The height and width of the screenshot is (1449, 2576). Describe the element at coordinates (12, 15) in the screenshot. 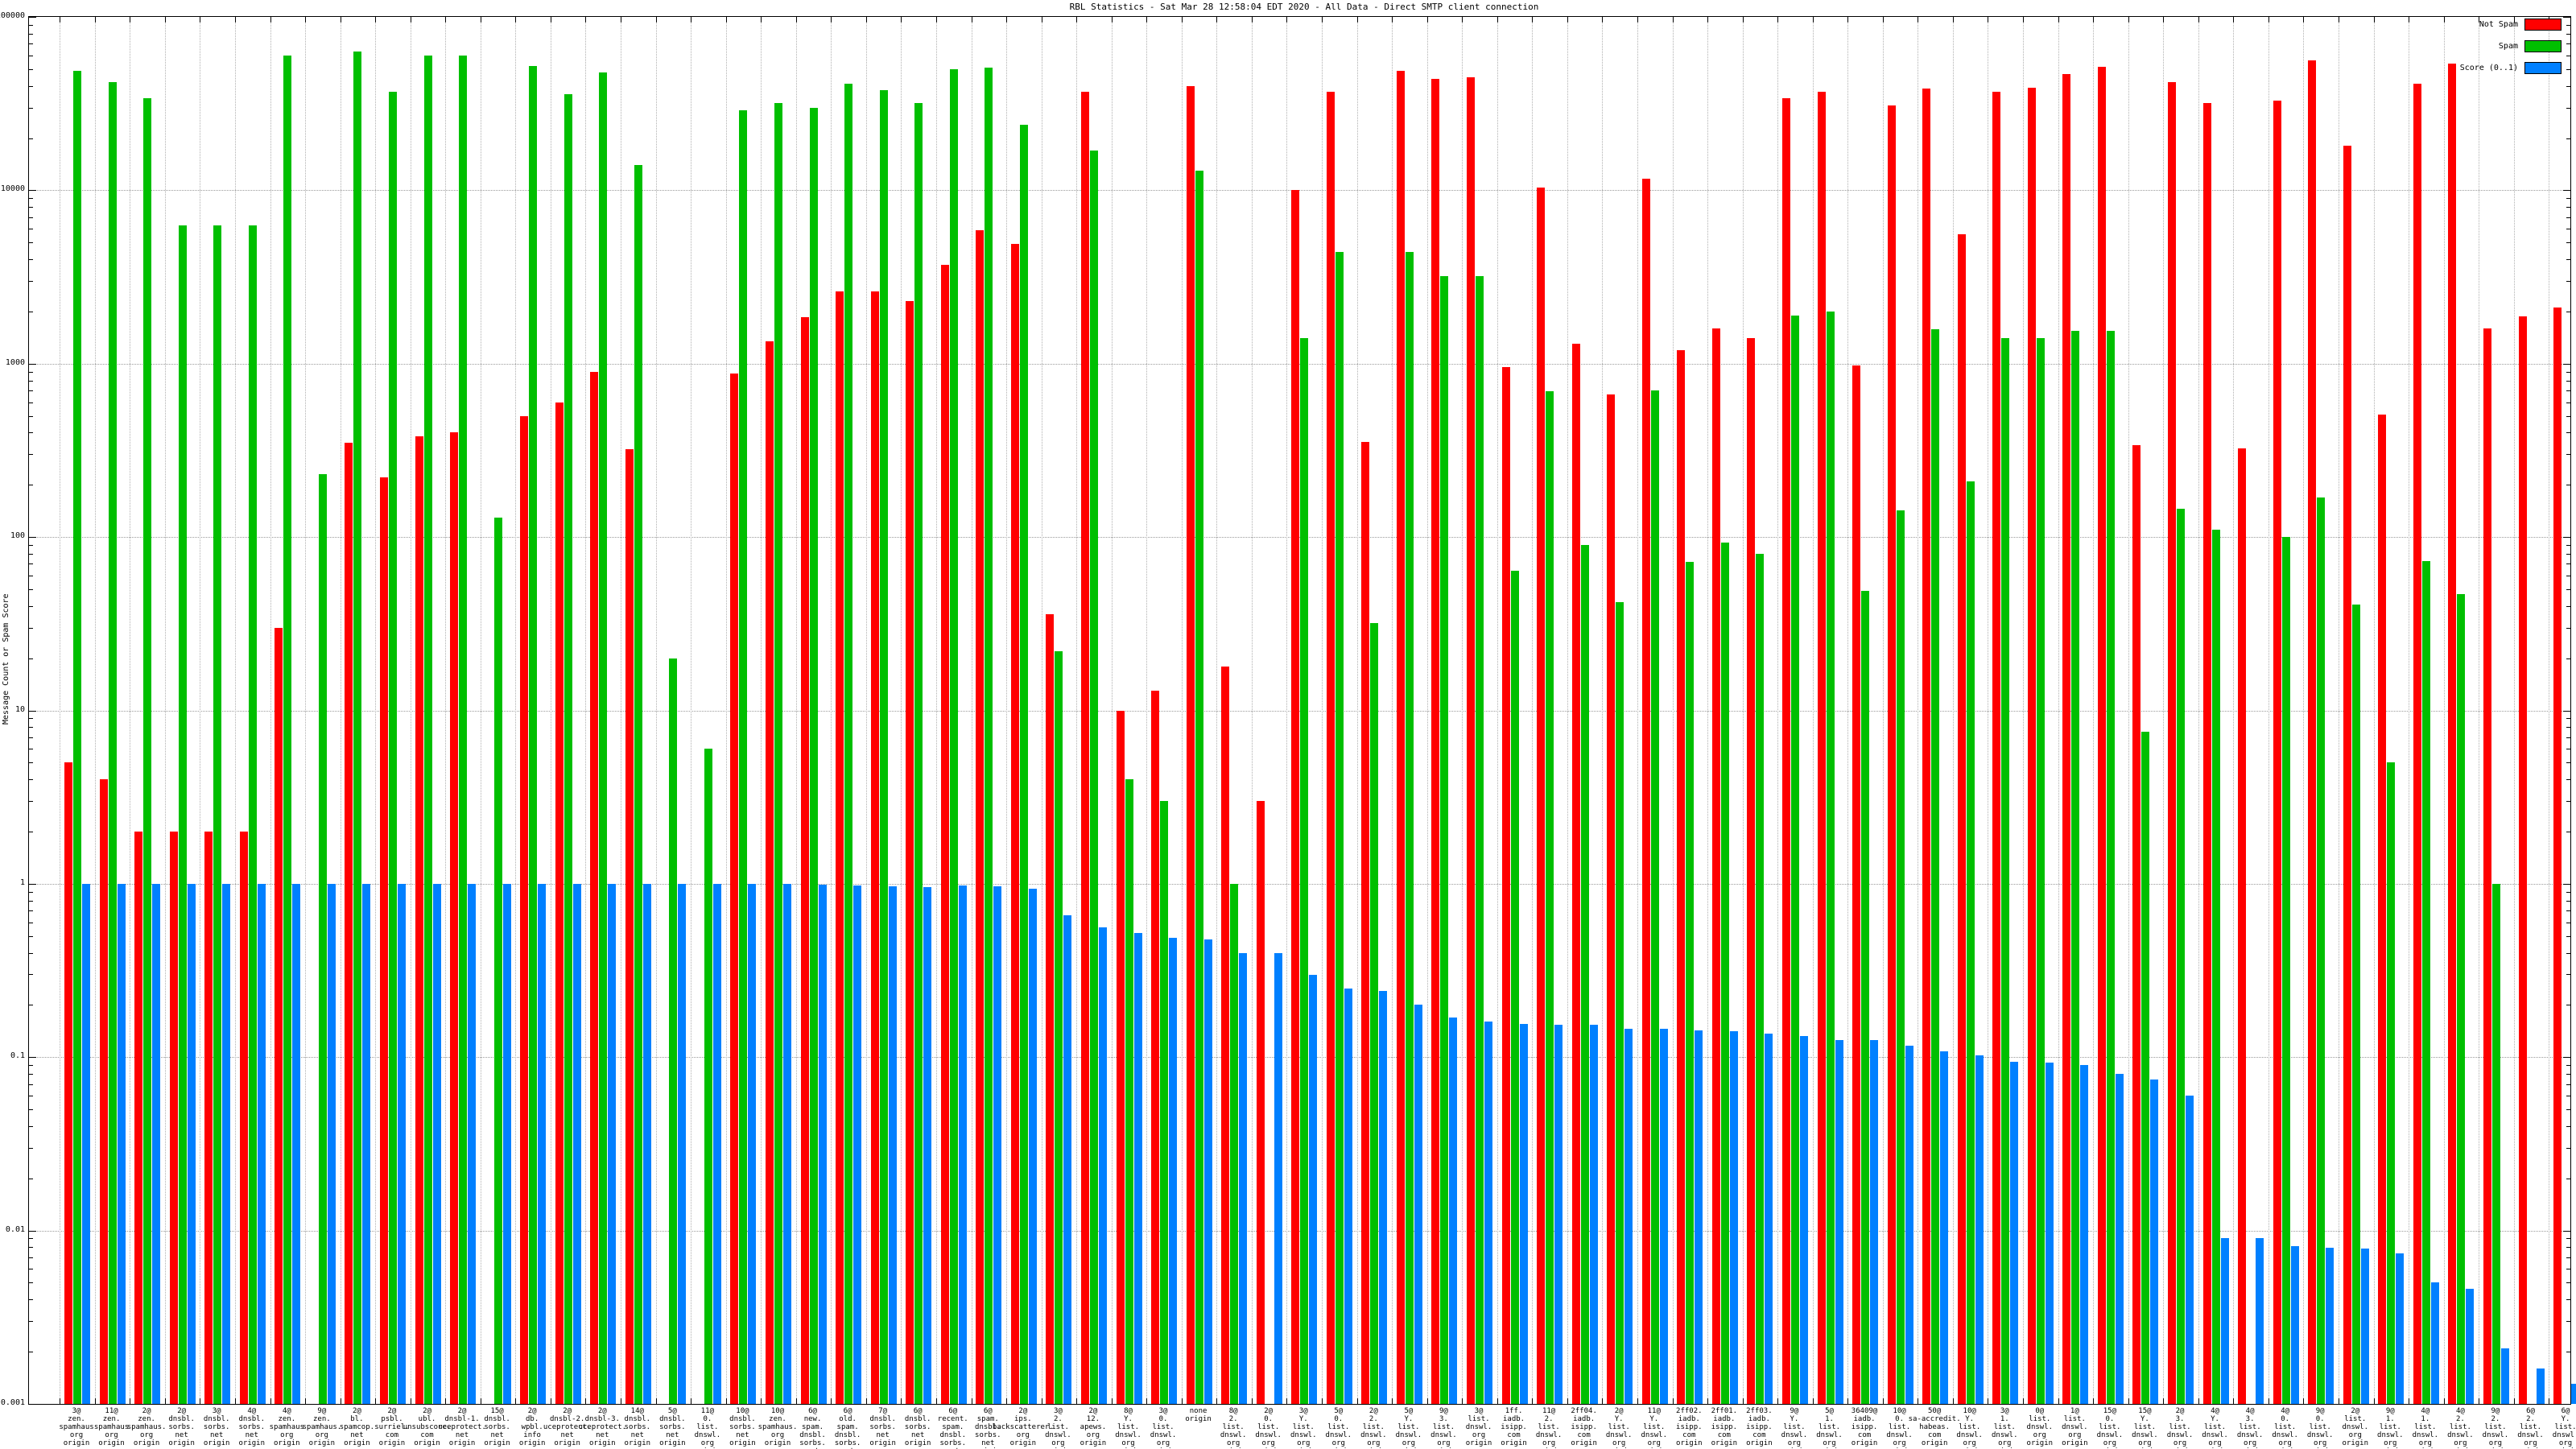

I see `y-tick-label: 100000` at that location.